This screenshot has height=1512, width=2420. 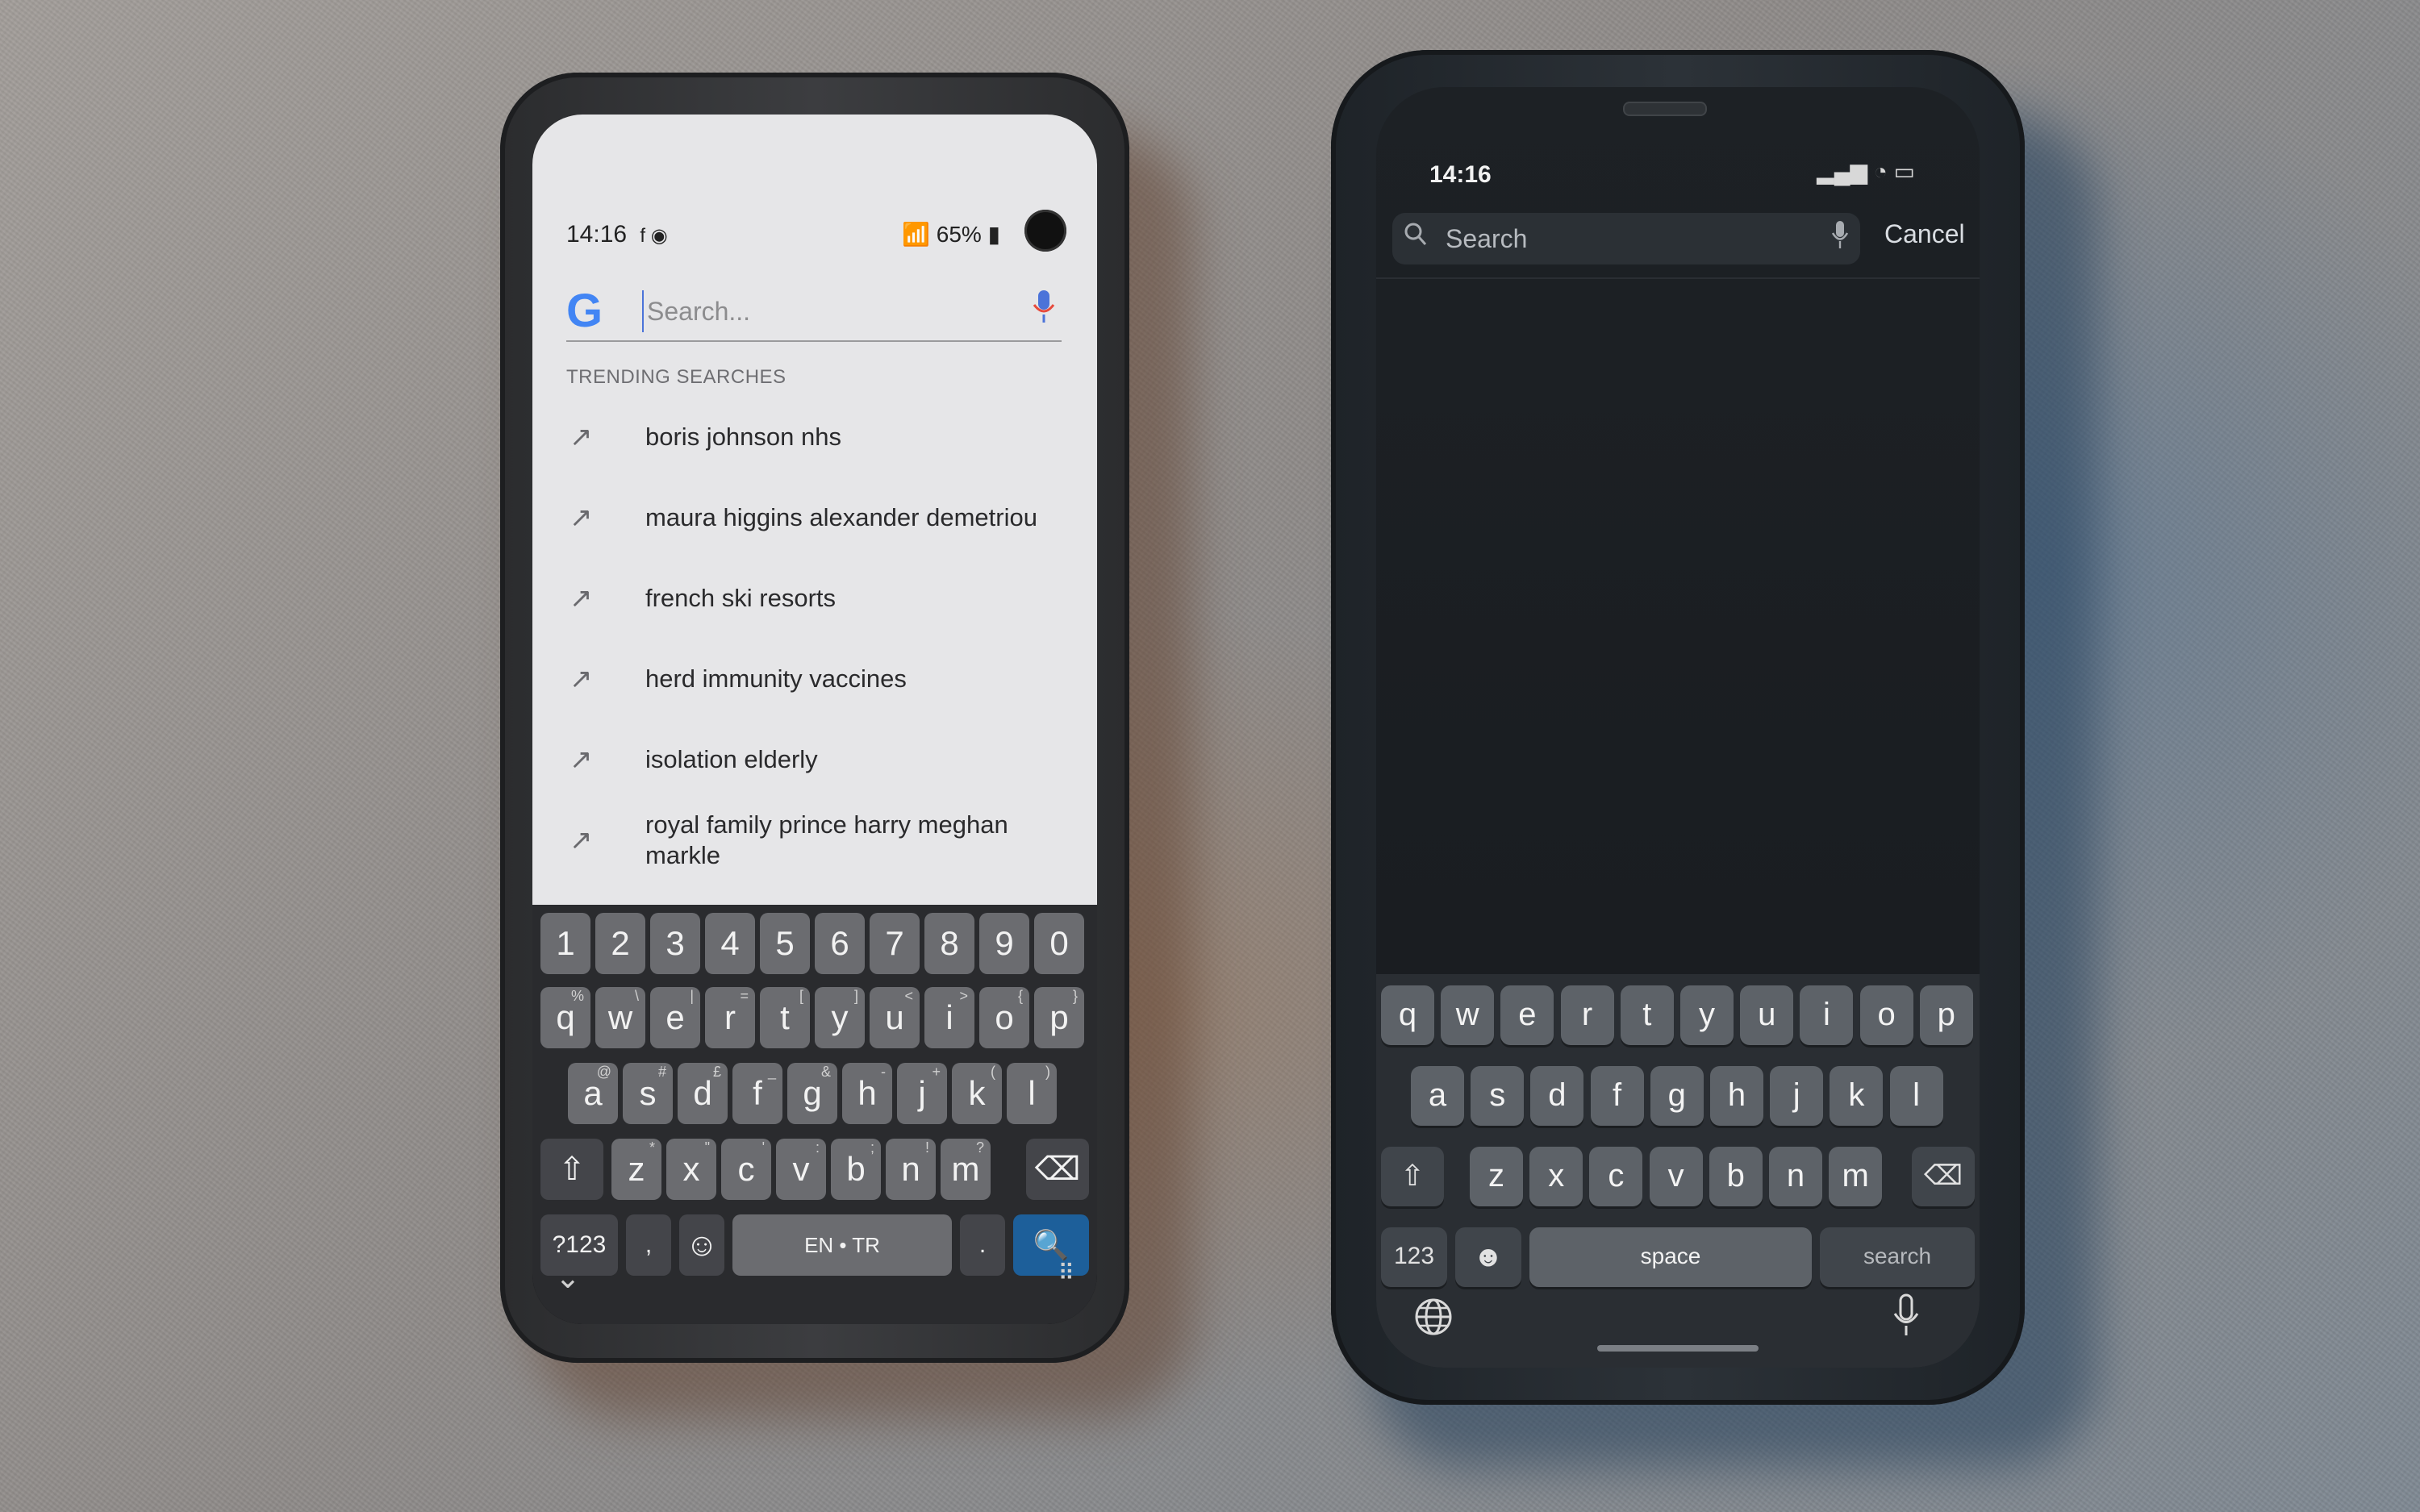 I want to click on voice-search-mic-icon, so click(x=1044, y=310).